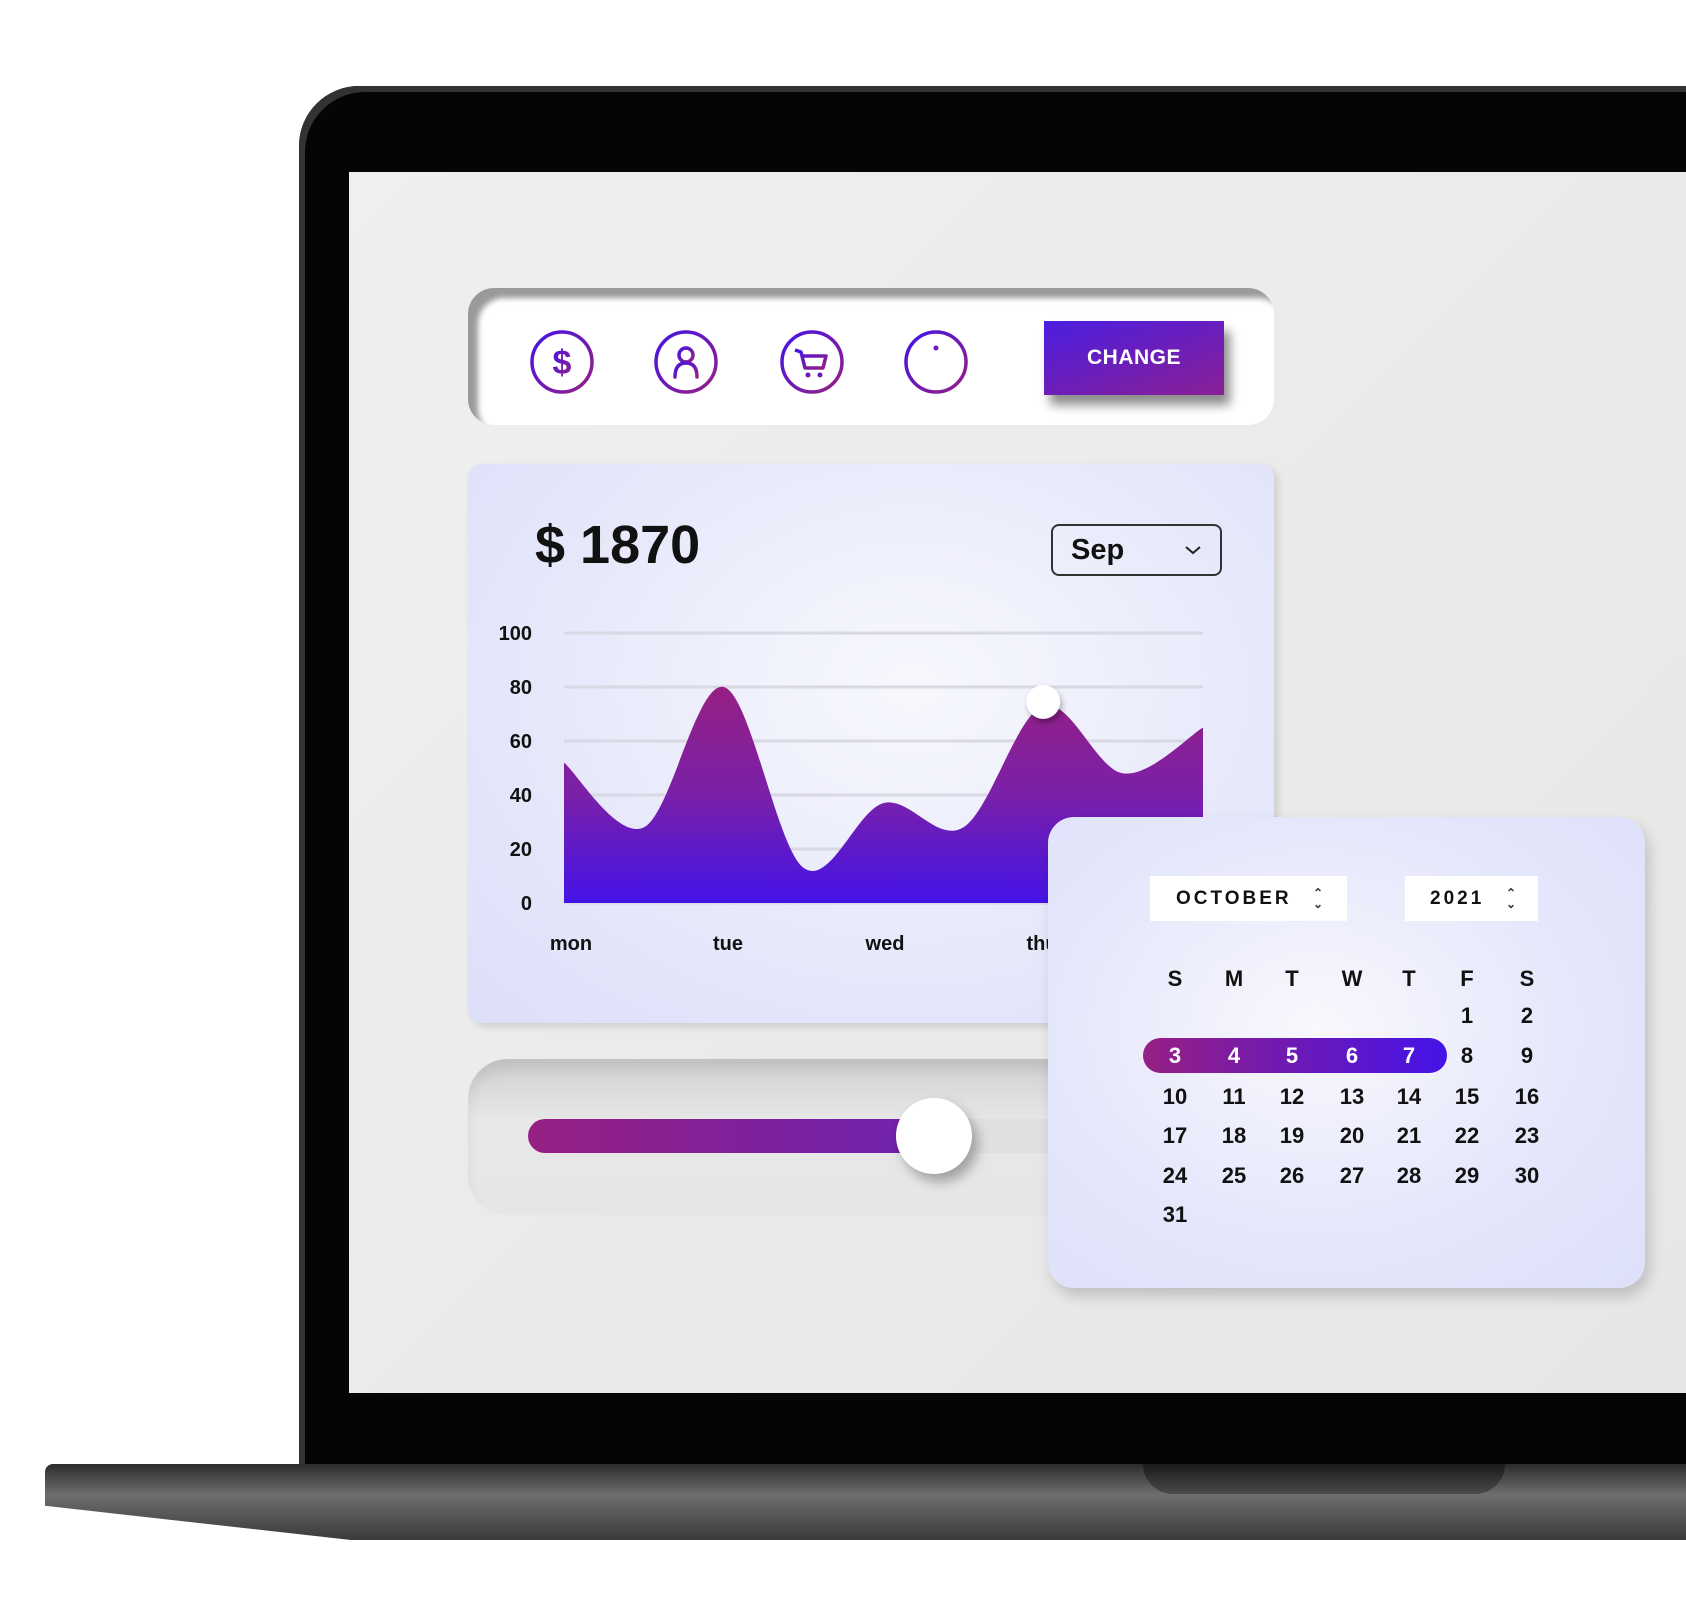 This screenshot has height=1612, width=1686. Describe the element at coordinates (1175, 1136) in the screenshot. I see `calendar-day: 17` at that location.